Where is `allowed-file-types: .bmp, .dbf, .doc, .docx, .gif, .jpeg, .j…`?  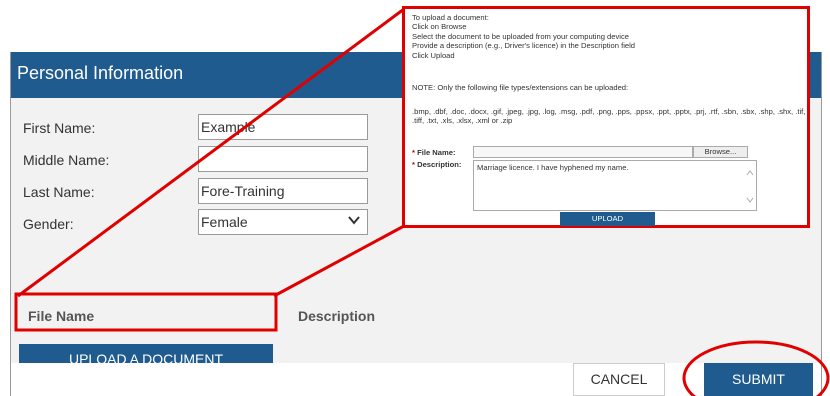
allowed-file-types: .bmp, .dbf, .doc, .docx, .gif, .jpeg, .j… is located at coordinates (609, 116).